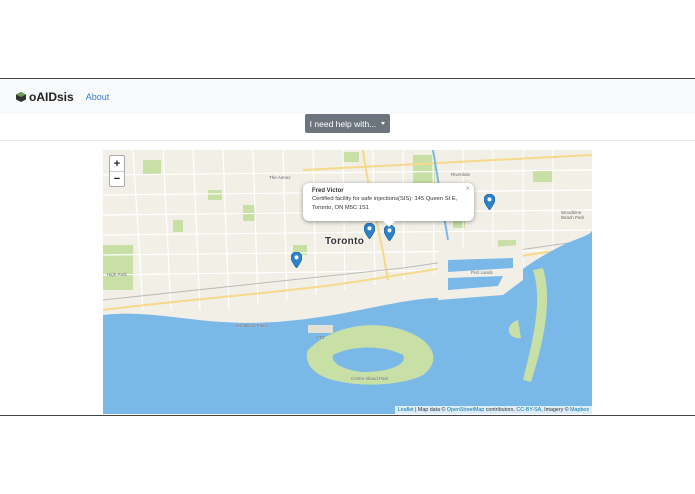 This screenshot has height=494, width=695. I want to click on label-exhibition-place: Exhibition Place, so click(252, 325).